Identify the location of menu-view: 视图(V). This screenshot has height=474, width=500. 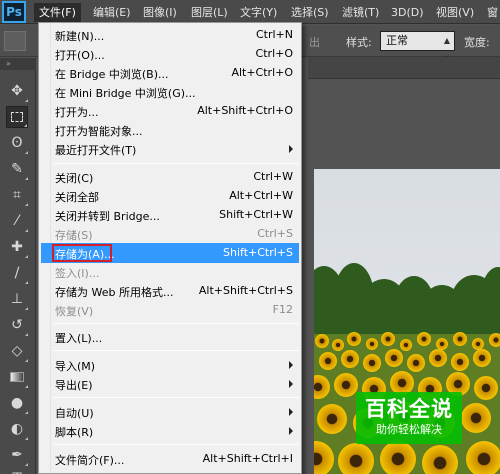
(455, 12).